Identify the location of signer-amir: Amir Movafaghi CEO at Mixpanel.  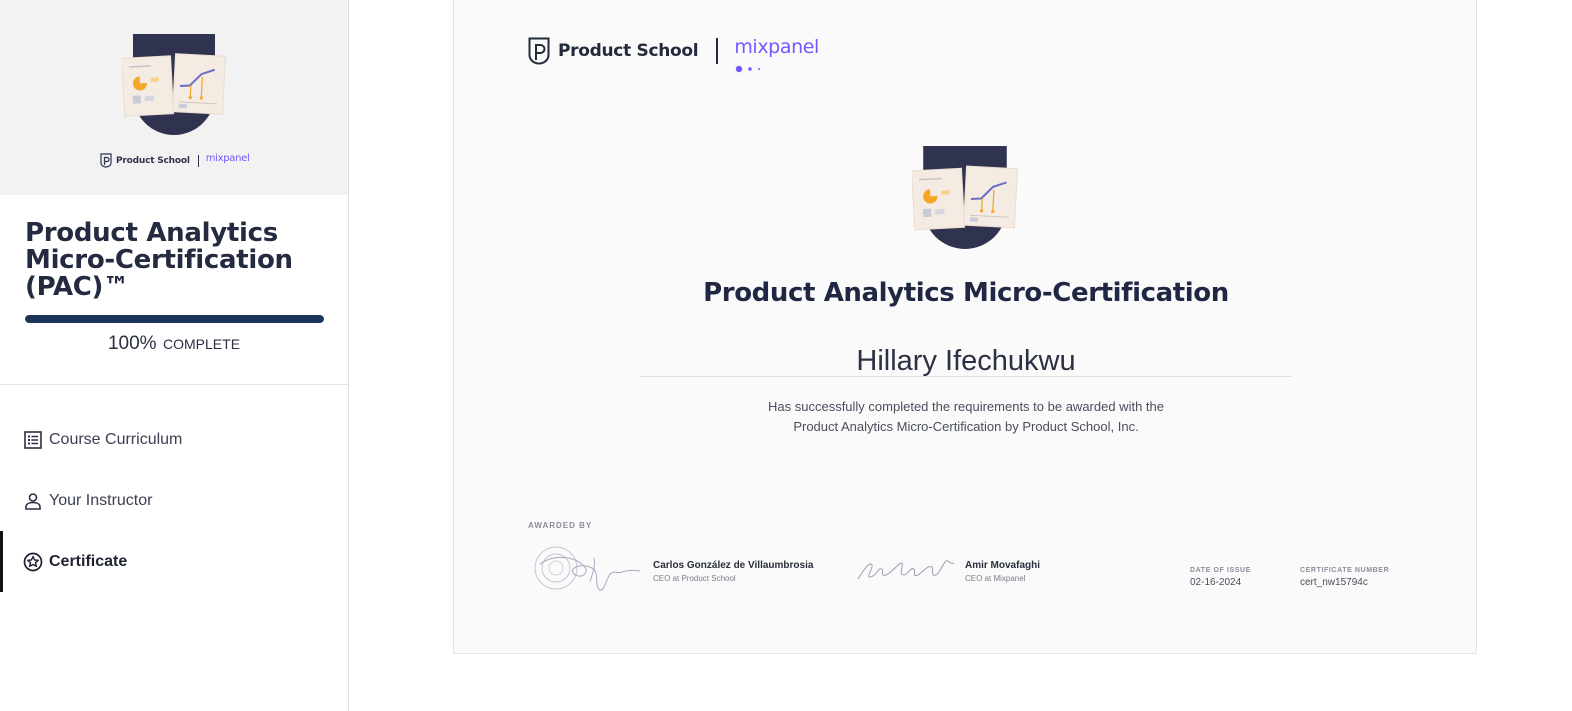
(1002, 571).